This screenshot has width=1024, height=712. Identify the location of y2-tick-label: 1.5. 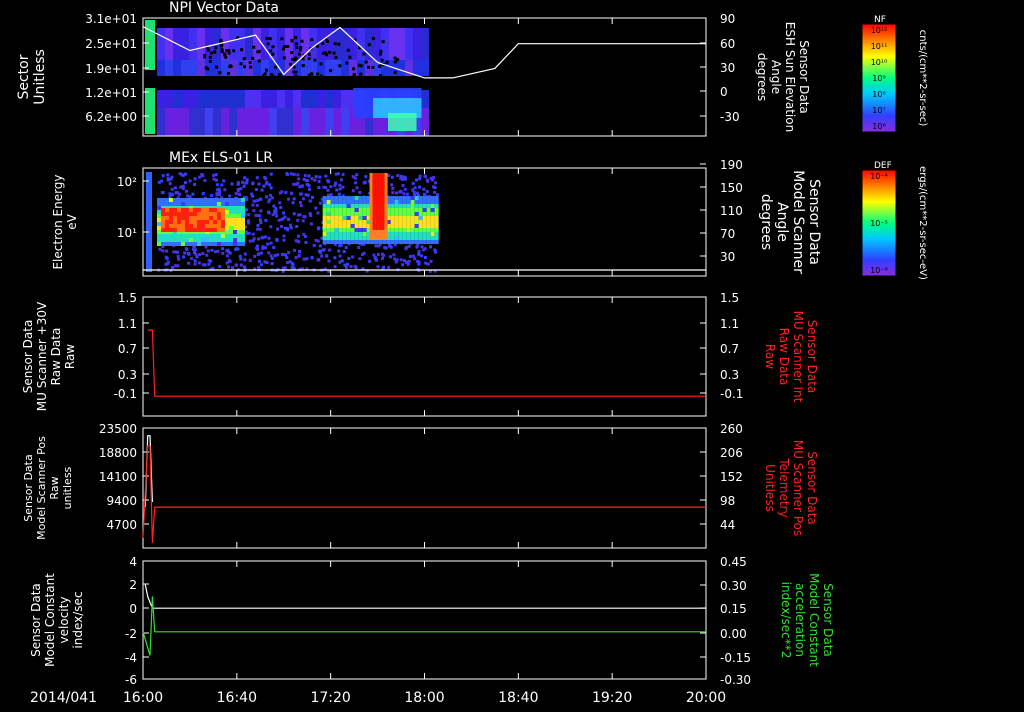
(729, 298).